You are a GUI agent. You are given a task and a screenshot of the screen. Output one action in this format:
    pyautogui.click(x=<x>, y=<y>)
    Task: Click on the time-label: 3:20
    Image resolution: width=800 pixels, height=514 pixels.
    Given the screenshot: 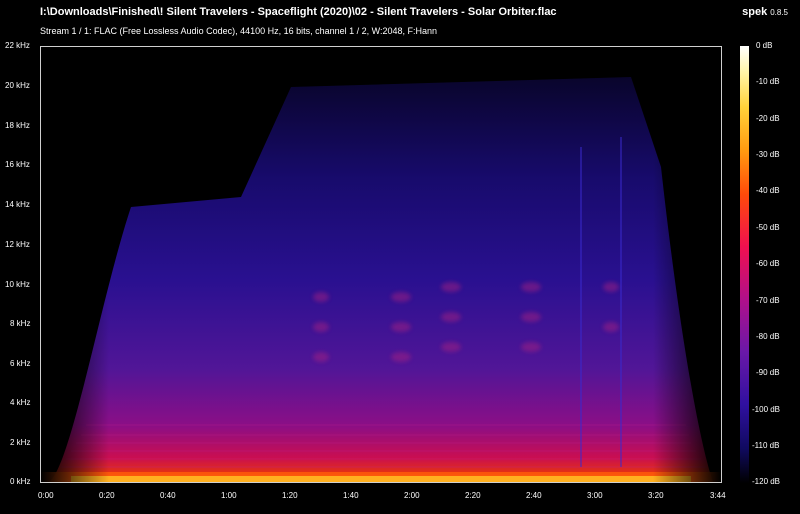 What is the action you would take?
    pyautogui.click(x=656, y=495)
    